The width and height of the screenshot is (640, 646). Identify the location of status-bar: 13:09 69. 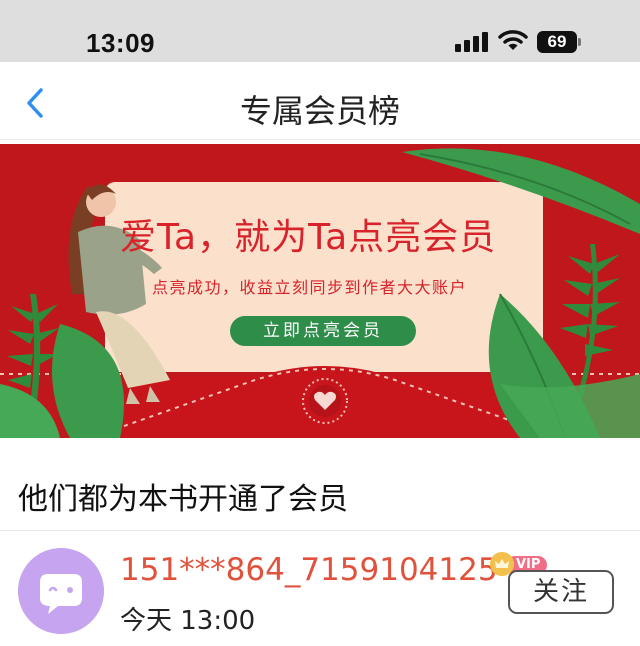
(320, 31).